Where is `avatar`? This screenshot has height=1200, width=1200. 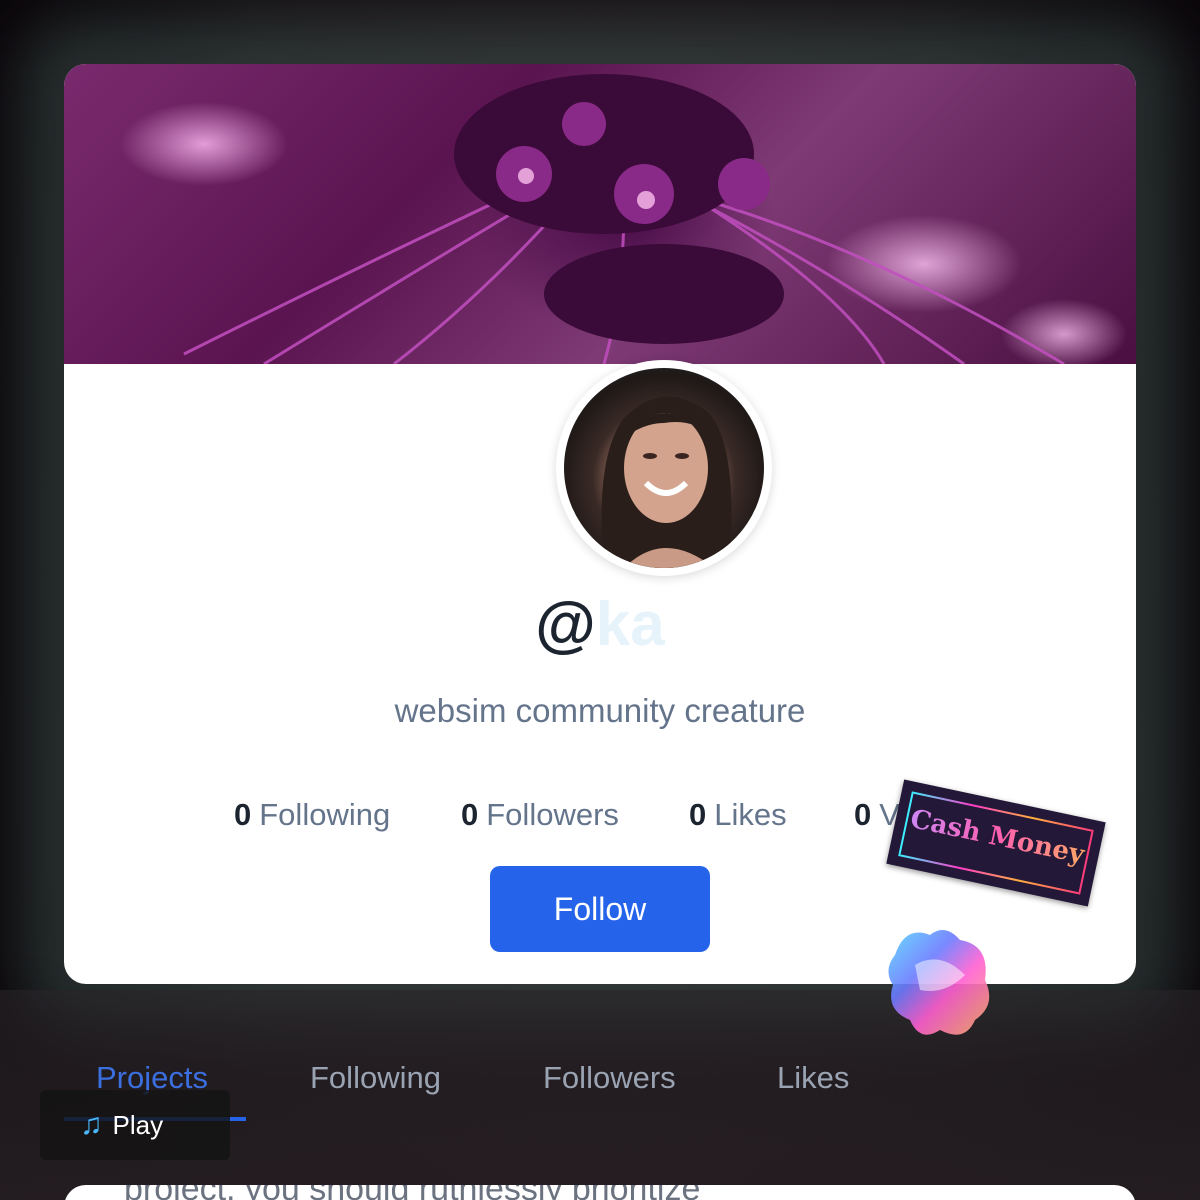 avatar is located at coordinates (664, 468).